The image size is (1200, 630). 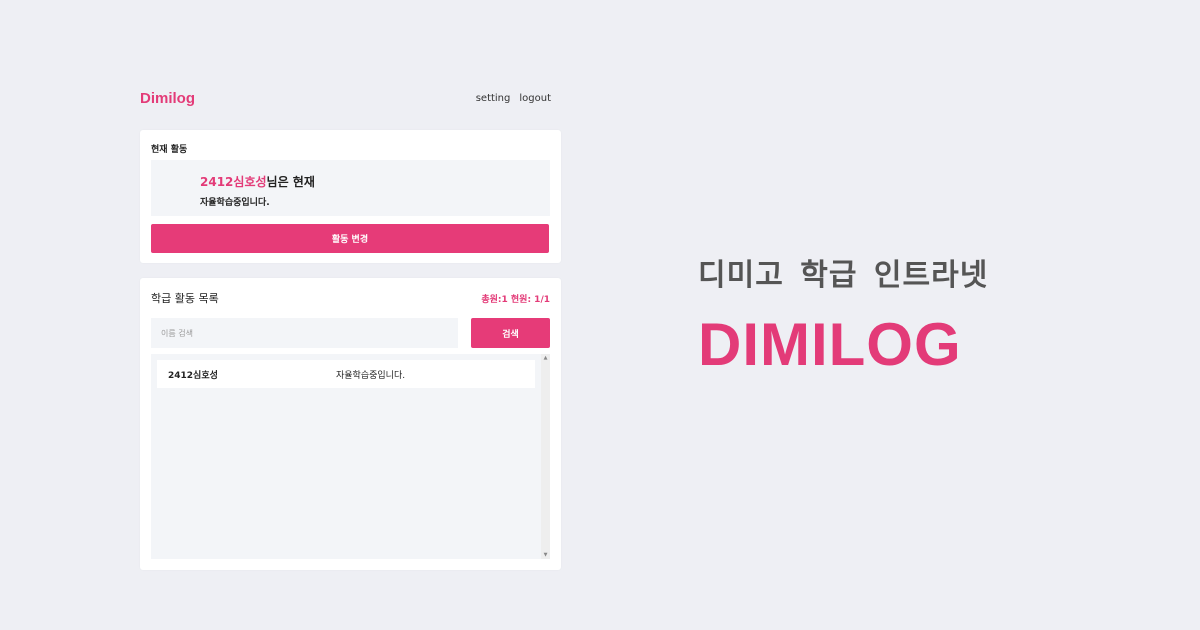 What do you see at coordinates (167, 98) in the screenshot?
I see `brand-logo: Dimilog` at bounding box center [167, 98].